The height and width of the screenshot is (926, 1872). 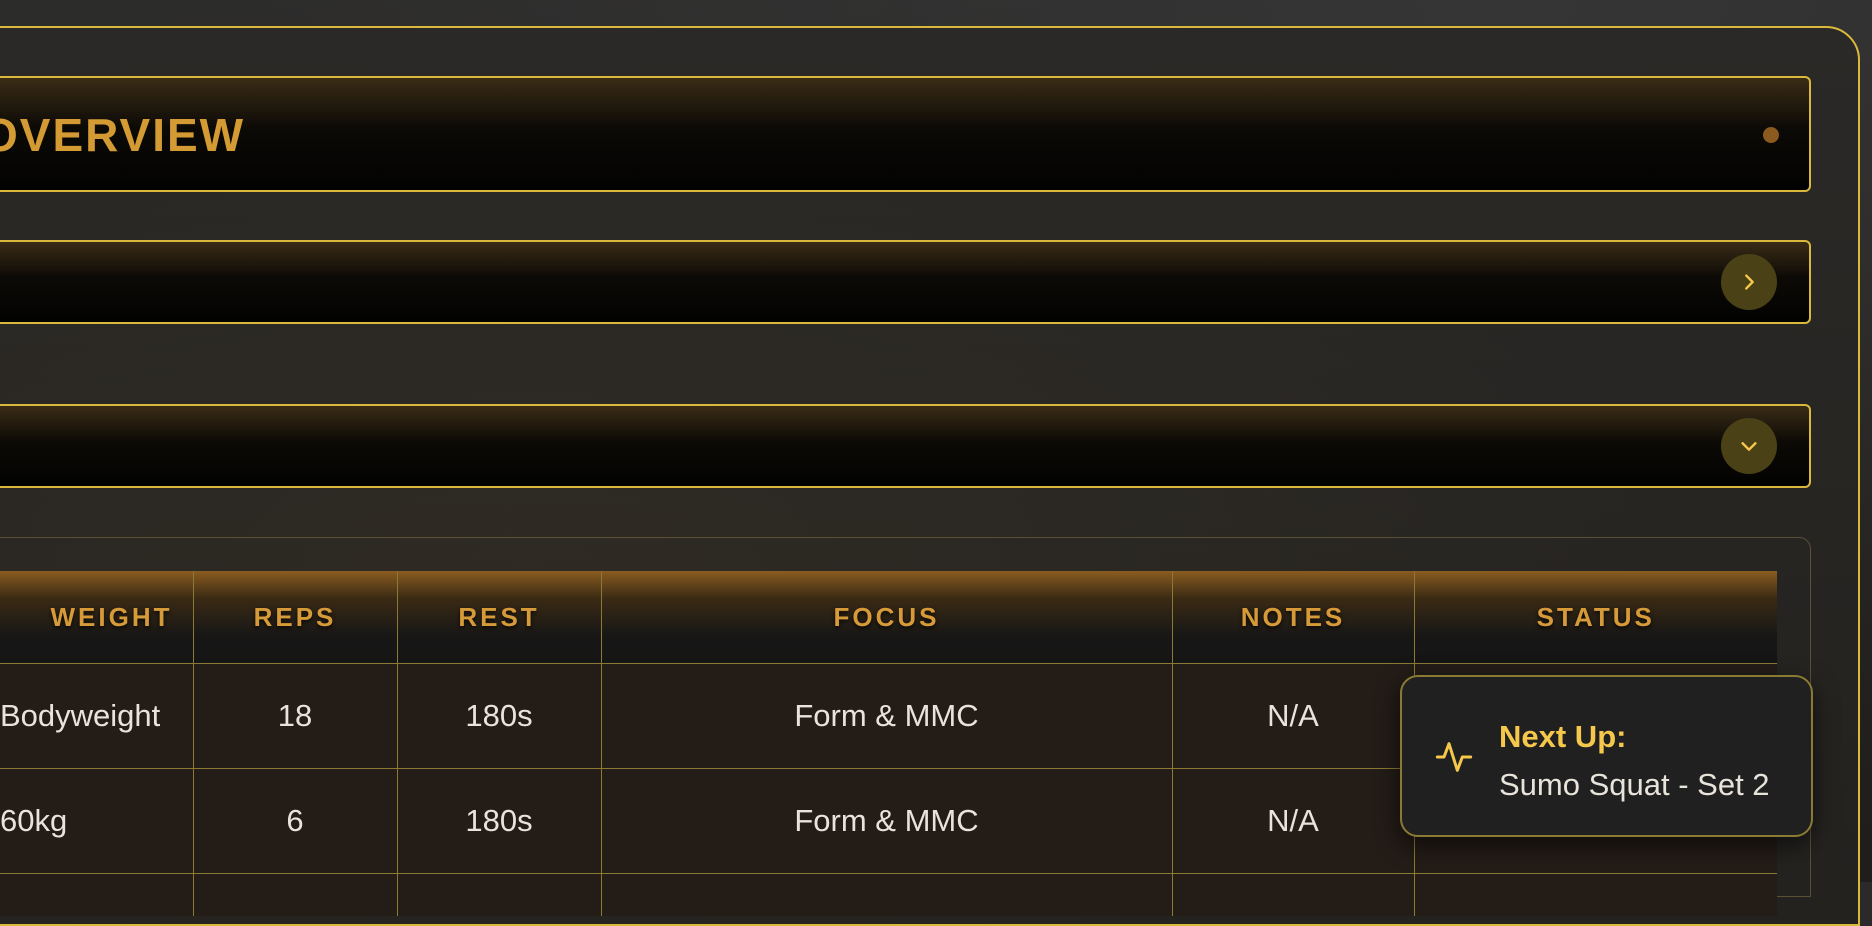 I want to click on column-header-focus: FOCUS, so click(x=886, y=617).